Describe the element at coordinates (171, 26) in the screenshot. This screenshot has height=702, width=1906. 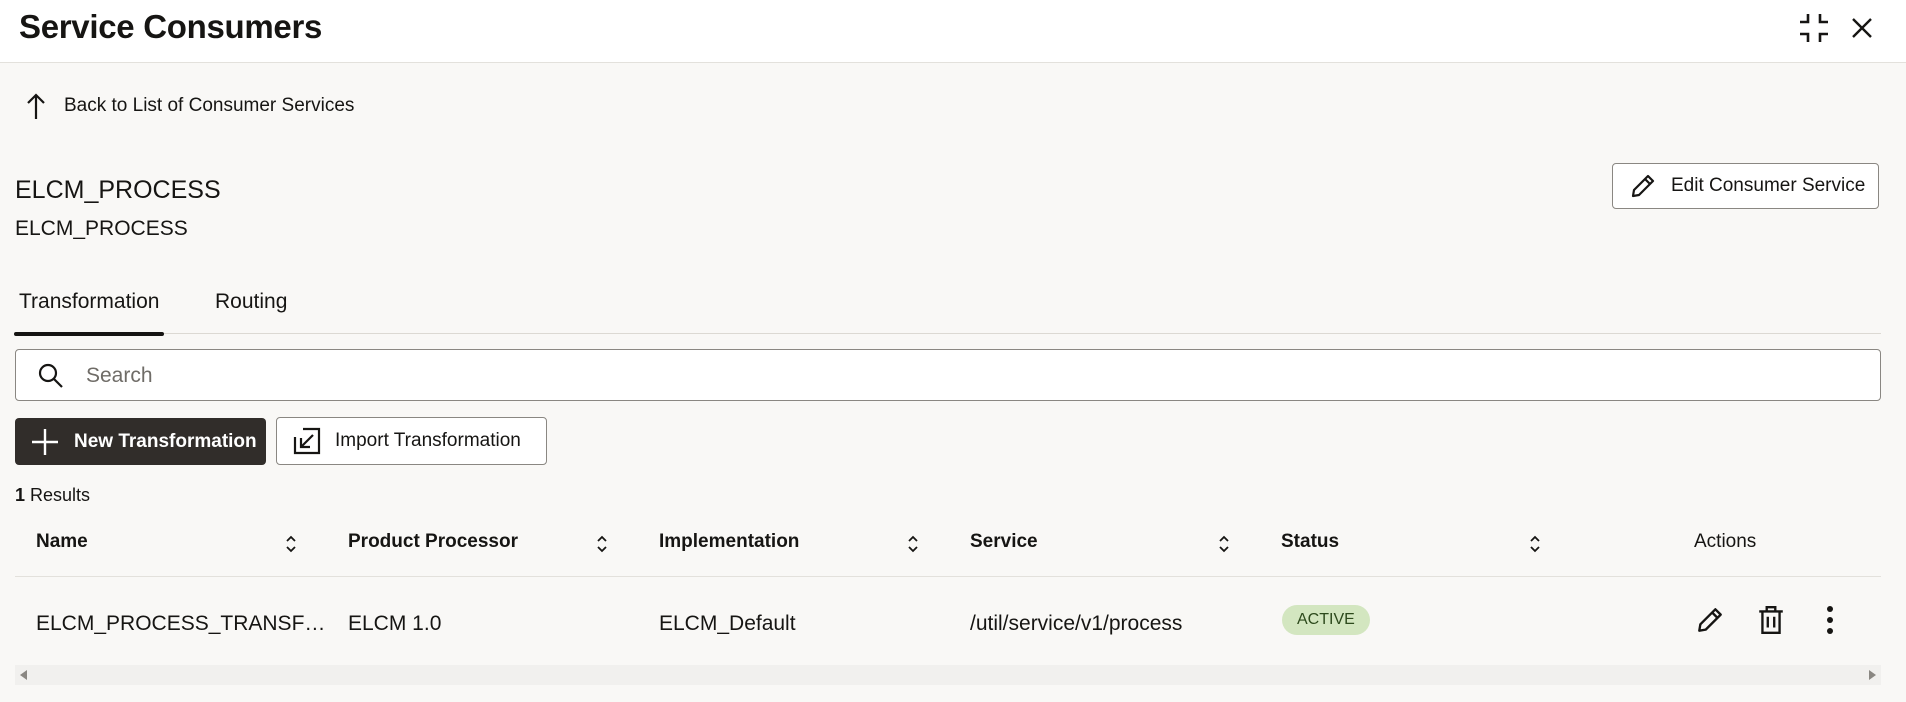
I see `page-title: Service Consumers` at that location.